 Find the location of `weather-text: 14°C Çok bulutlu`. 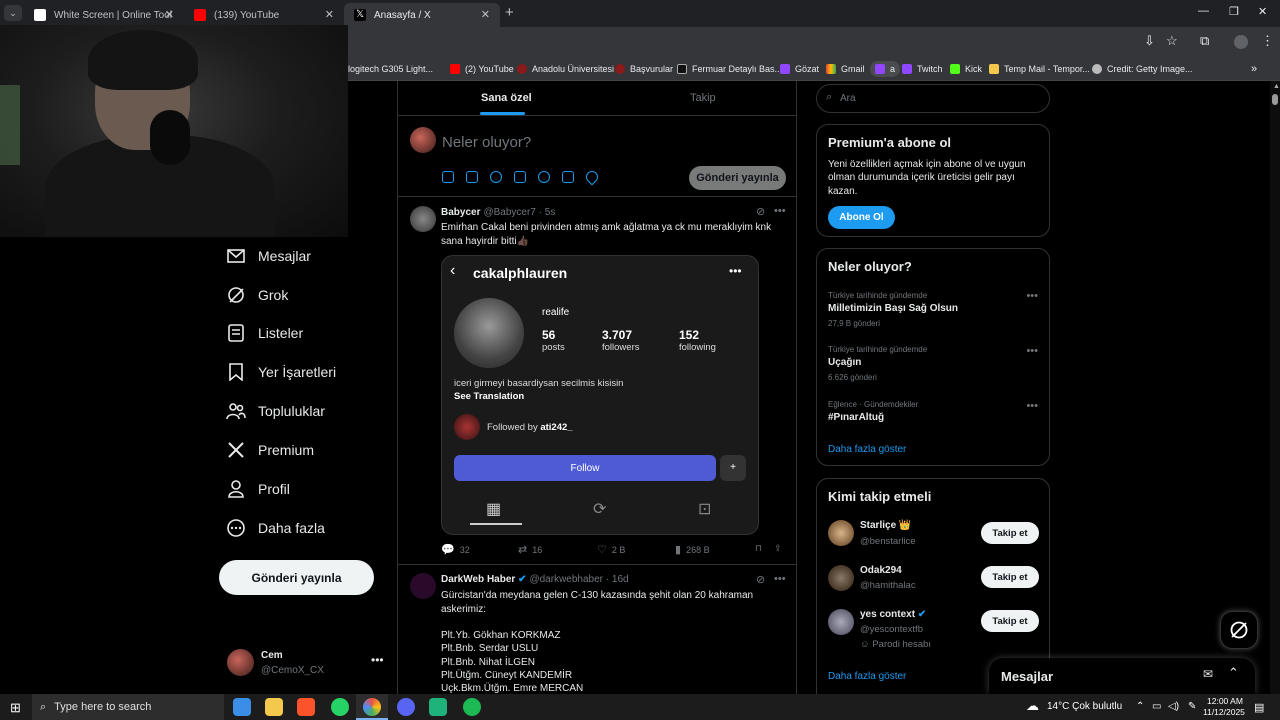

weather-text: 14°C Çok bulutlu is located at coordinates (1084, 706).